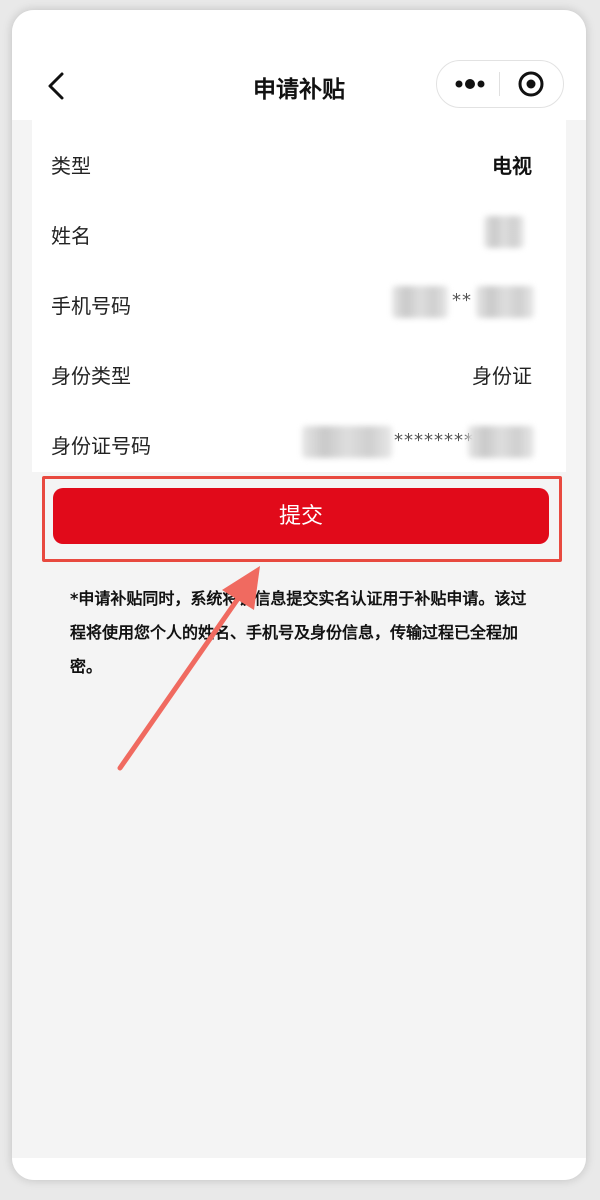  I want to click on annotation-arrow-icon, so click(188, 668).